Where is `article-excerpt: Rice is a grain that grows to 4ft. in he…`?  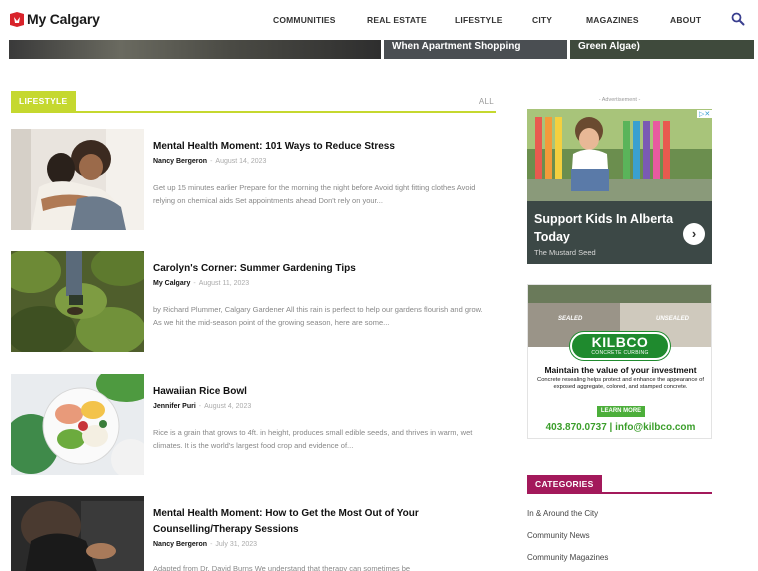
article-excerpt: Rice is a grain that grows to 4ft. in he… is located at coordinates (313, 439).